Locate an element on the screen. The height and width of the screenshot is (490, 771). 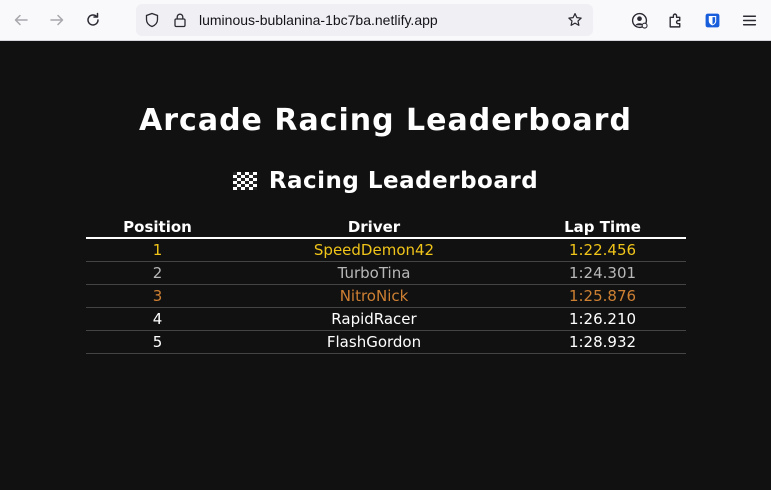
lock-icon is located at coordinates (180, 20).